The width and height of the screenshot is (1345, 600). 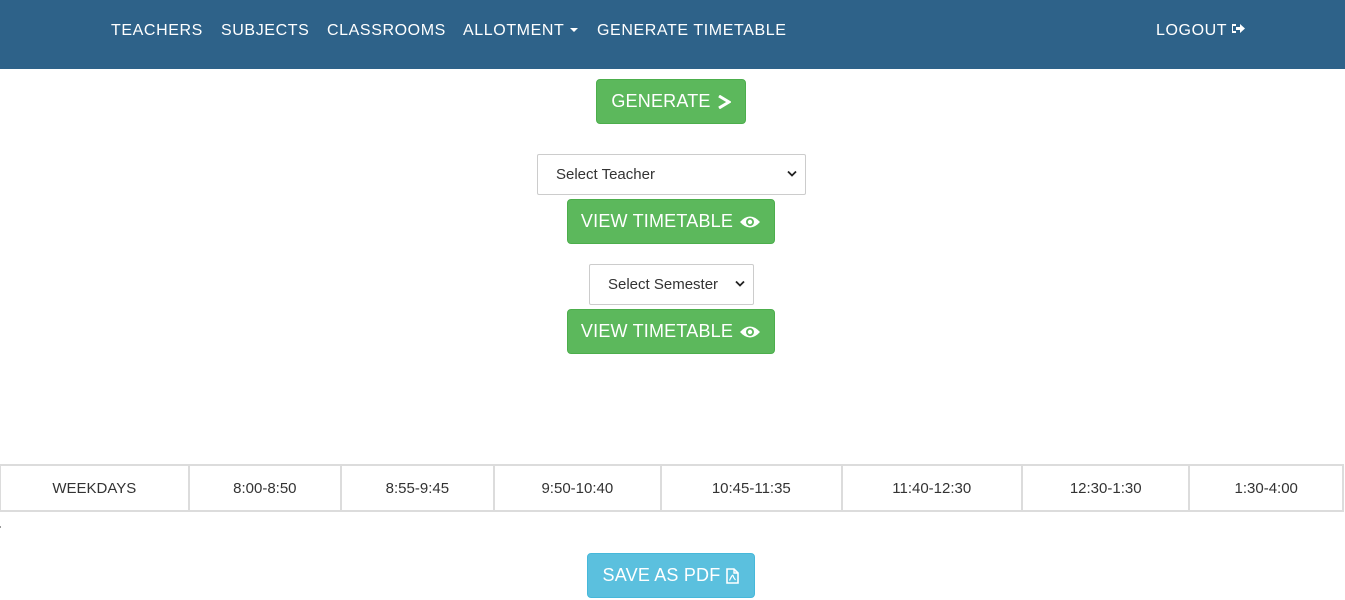 What do you see at coordinates (605, 174) in the screenshot?
I see `teacher-select-value: Select Teacher` at bounding box center [605, 174].